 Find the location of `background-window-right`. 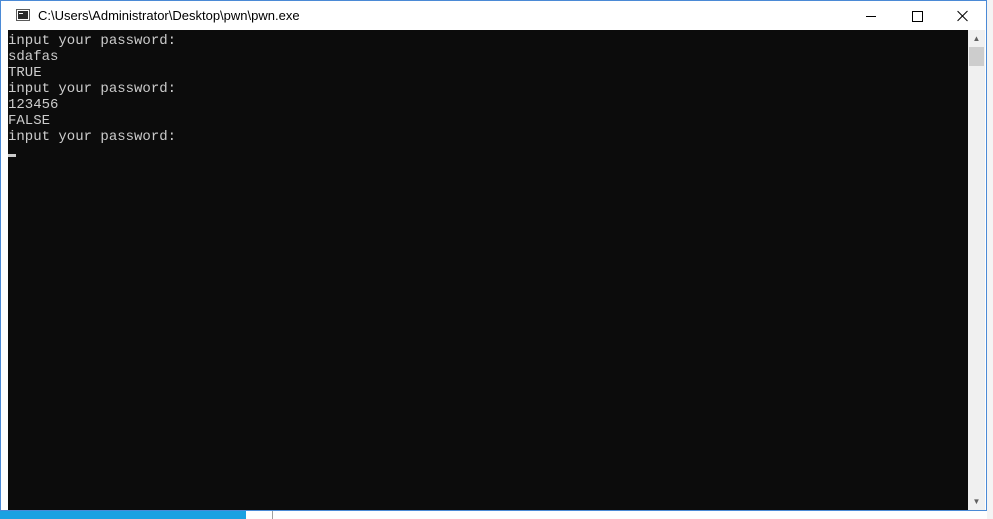

background-window-right is located at coordinates (990, 259).